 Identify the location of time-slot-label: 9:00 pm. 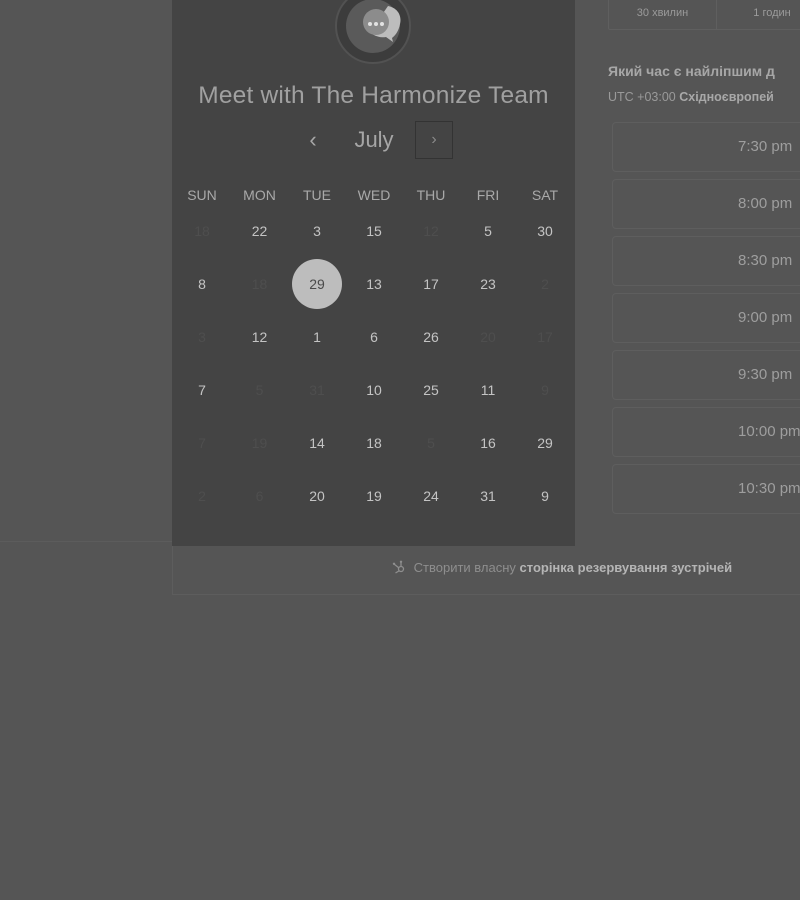
(765, 317).